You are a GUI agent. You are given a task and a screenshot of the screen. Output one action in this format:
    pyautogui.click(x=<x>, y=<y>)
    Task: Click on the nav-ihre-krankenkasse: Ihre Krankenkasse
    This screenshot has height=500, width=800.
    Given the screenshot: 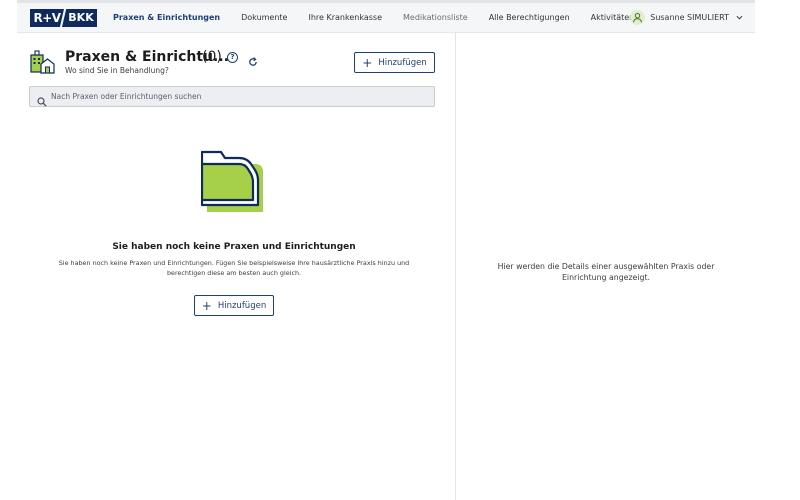 What is the action you would take?
    pyautogui.click(x=345, y=17)
    